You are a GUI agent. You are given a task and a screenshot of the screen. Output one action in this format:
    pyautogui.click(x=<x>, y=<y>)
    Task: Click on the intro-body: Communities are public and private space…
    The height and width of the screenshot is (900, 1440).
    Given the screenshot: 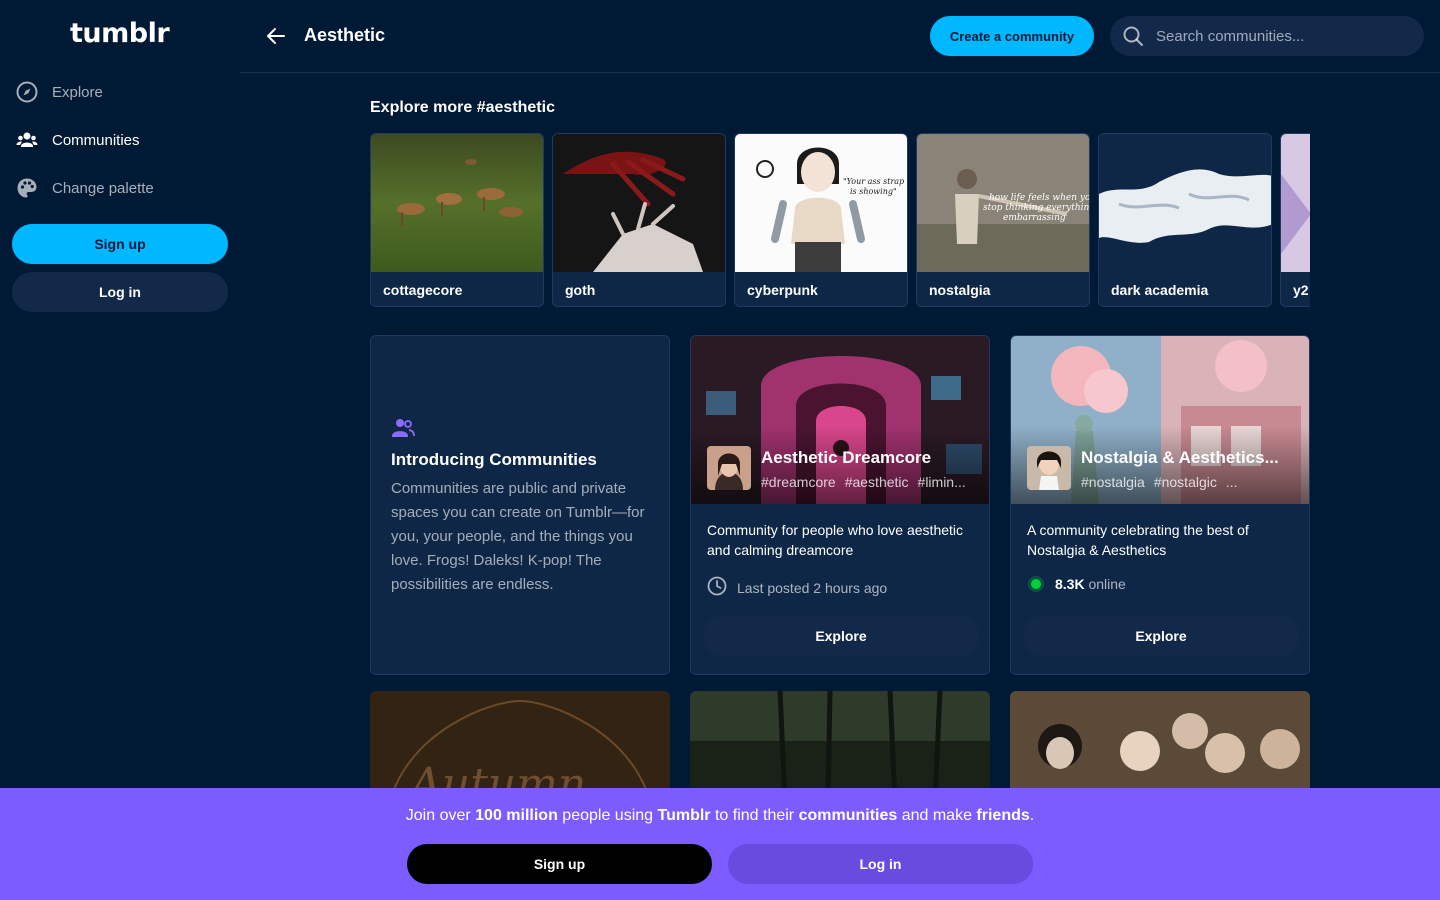 What is the action you would take?
    pyautogui.click(x=518, y=536)
    